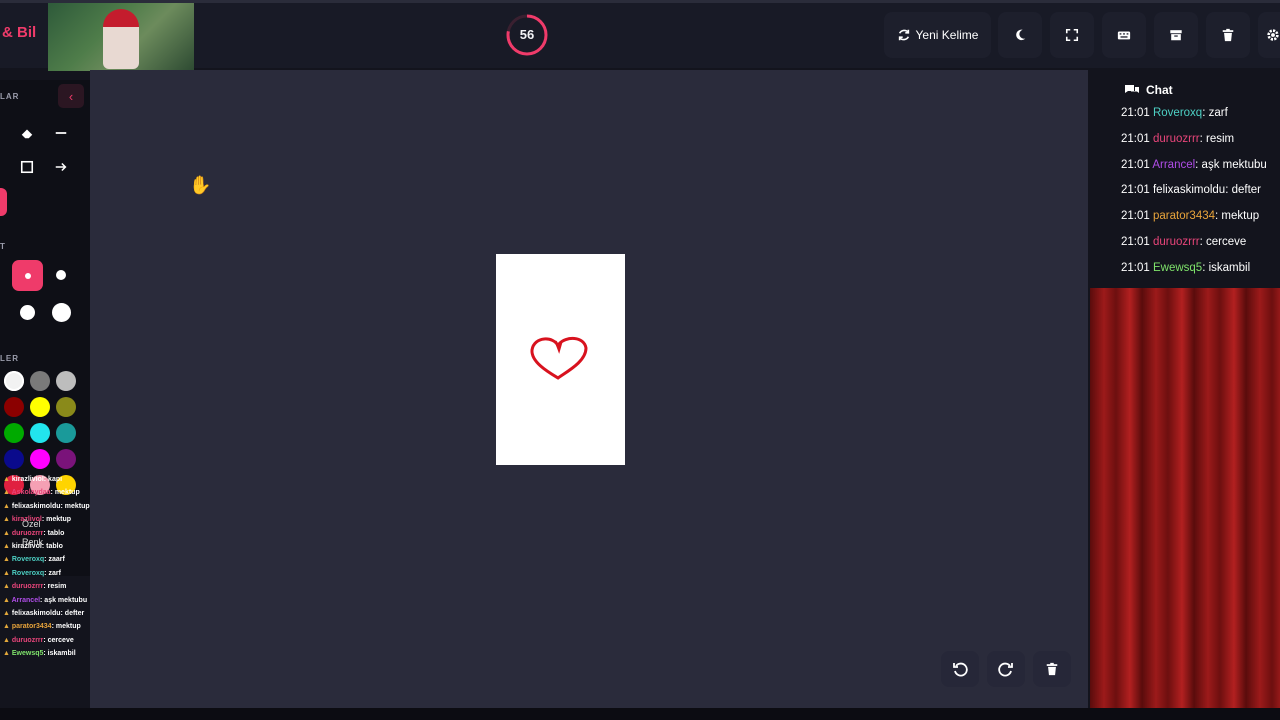 This screenshot has height=720, width=1280. I want to click on brush-size-small, so click(27, 275).